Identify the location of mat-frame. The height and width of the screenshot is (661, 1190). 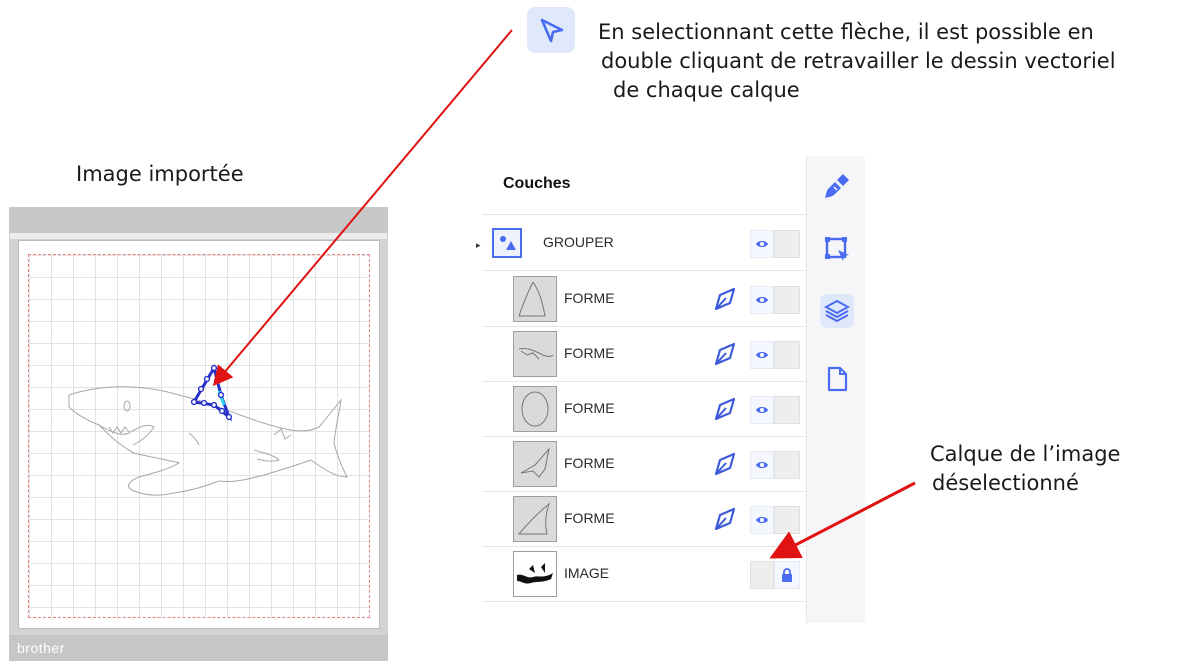
(198, 236).